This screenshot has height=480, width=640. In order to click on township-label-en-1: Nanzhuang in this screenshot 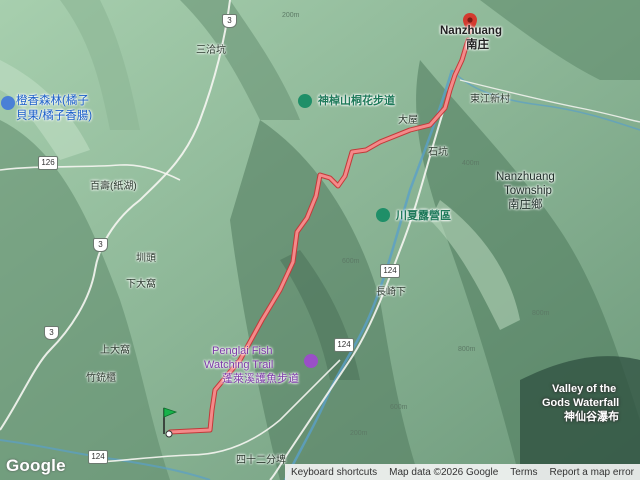, I will do `click(525, 177)`.